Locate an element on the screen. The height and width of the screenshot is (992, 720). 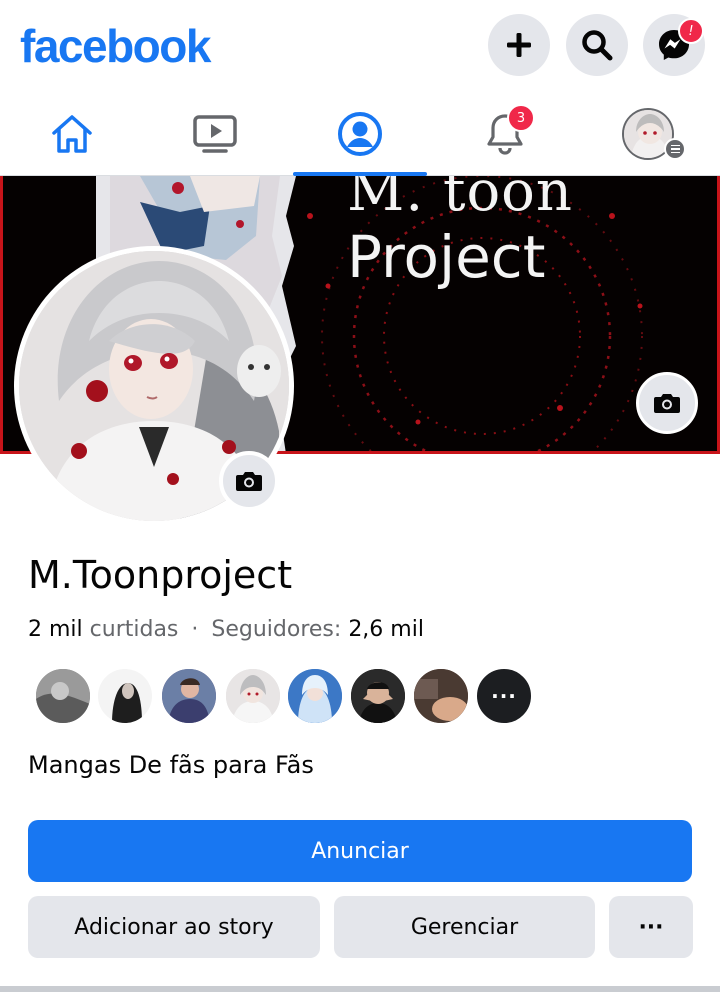
messenger-badge: ! is located at coordinates (691, 31).